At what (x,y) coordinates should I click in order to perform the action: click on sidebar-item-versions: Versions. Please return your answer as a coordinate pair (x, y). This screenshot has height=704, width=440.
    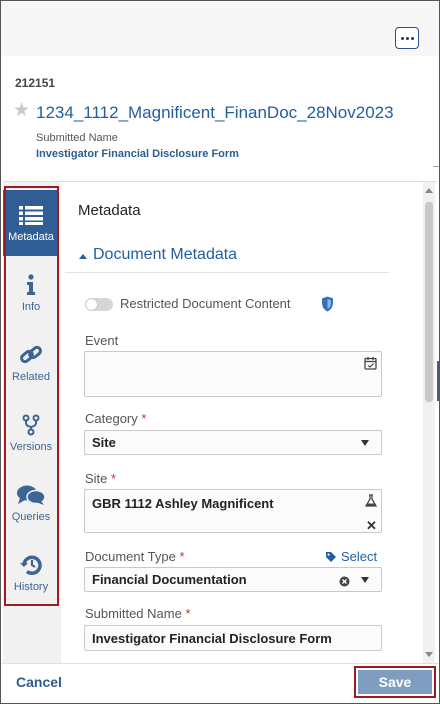
    Looking at the image, I should click on (31, 433).